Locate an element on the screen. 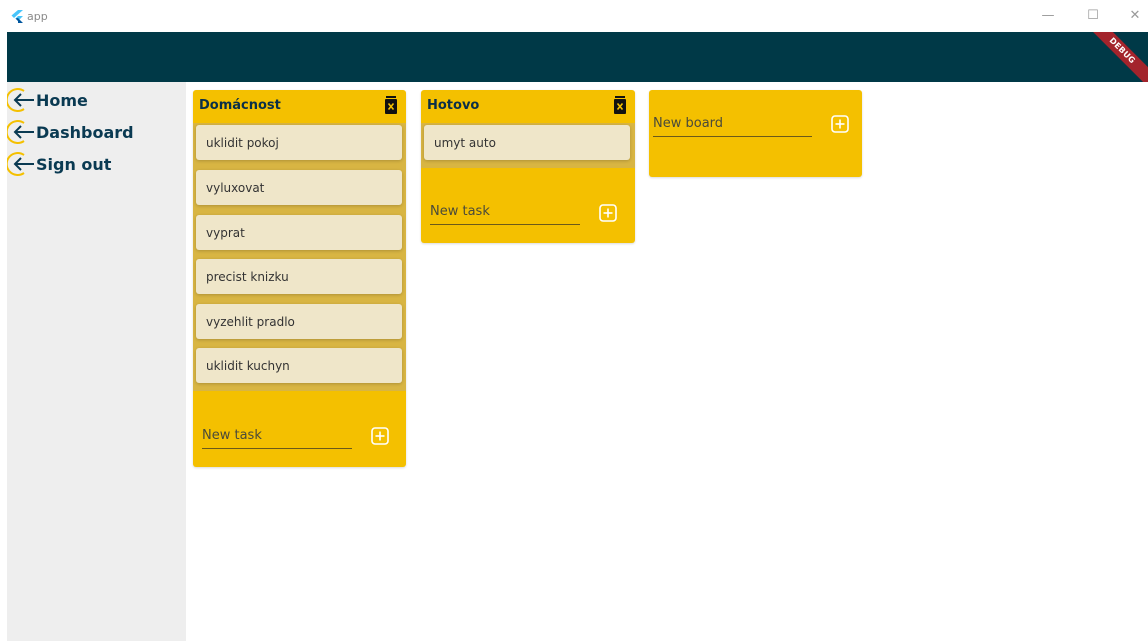 The height and width of the screenshot is (641, 1148). task-label: vyzehlit pradlo is located at coordinates (250, 322).